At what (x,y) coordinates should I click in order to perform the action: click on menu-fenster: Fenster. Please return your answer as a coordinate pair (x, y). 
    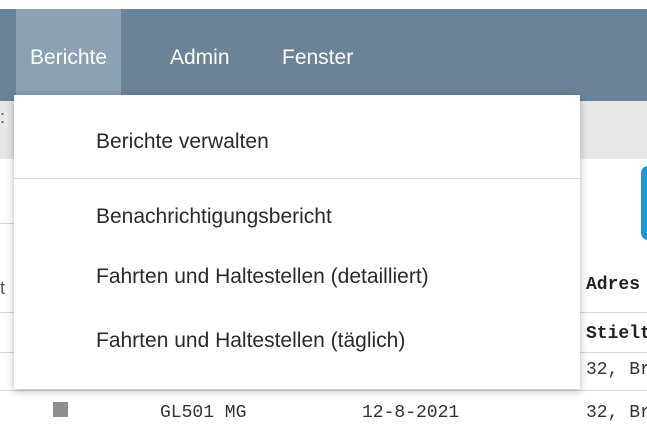
    Looking at the image, I should click on (317, 55).